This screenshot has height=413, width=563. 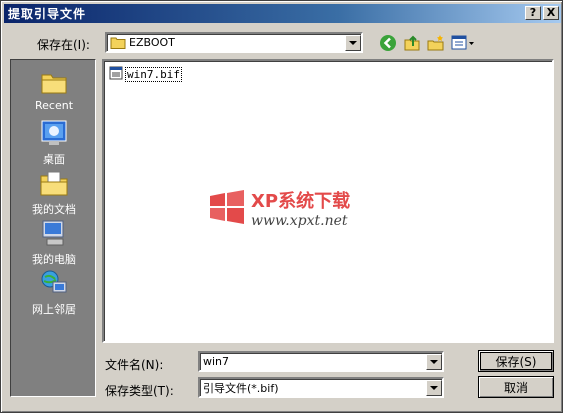 I want to click on up-folder-icon, so click(x=412, y=43).